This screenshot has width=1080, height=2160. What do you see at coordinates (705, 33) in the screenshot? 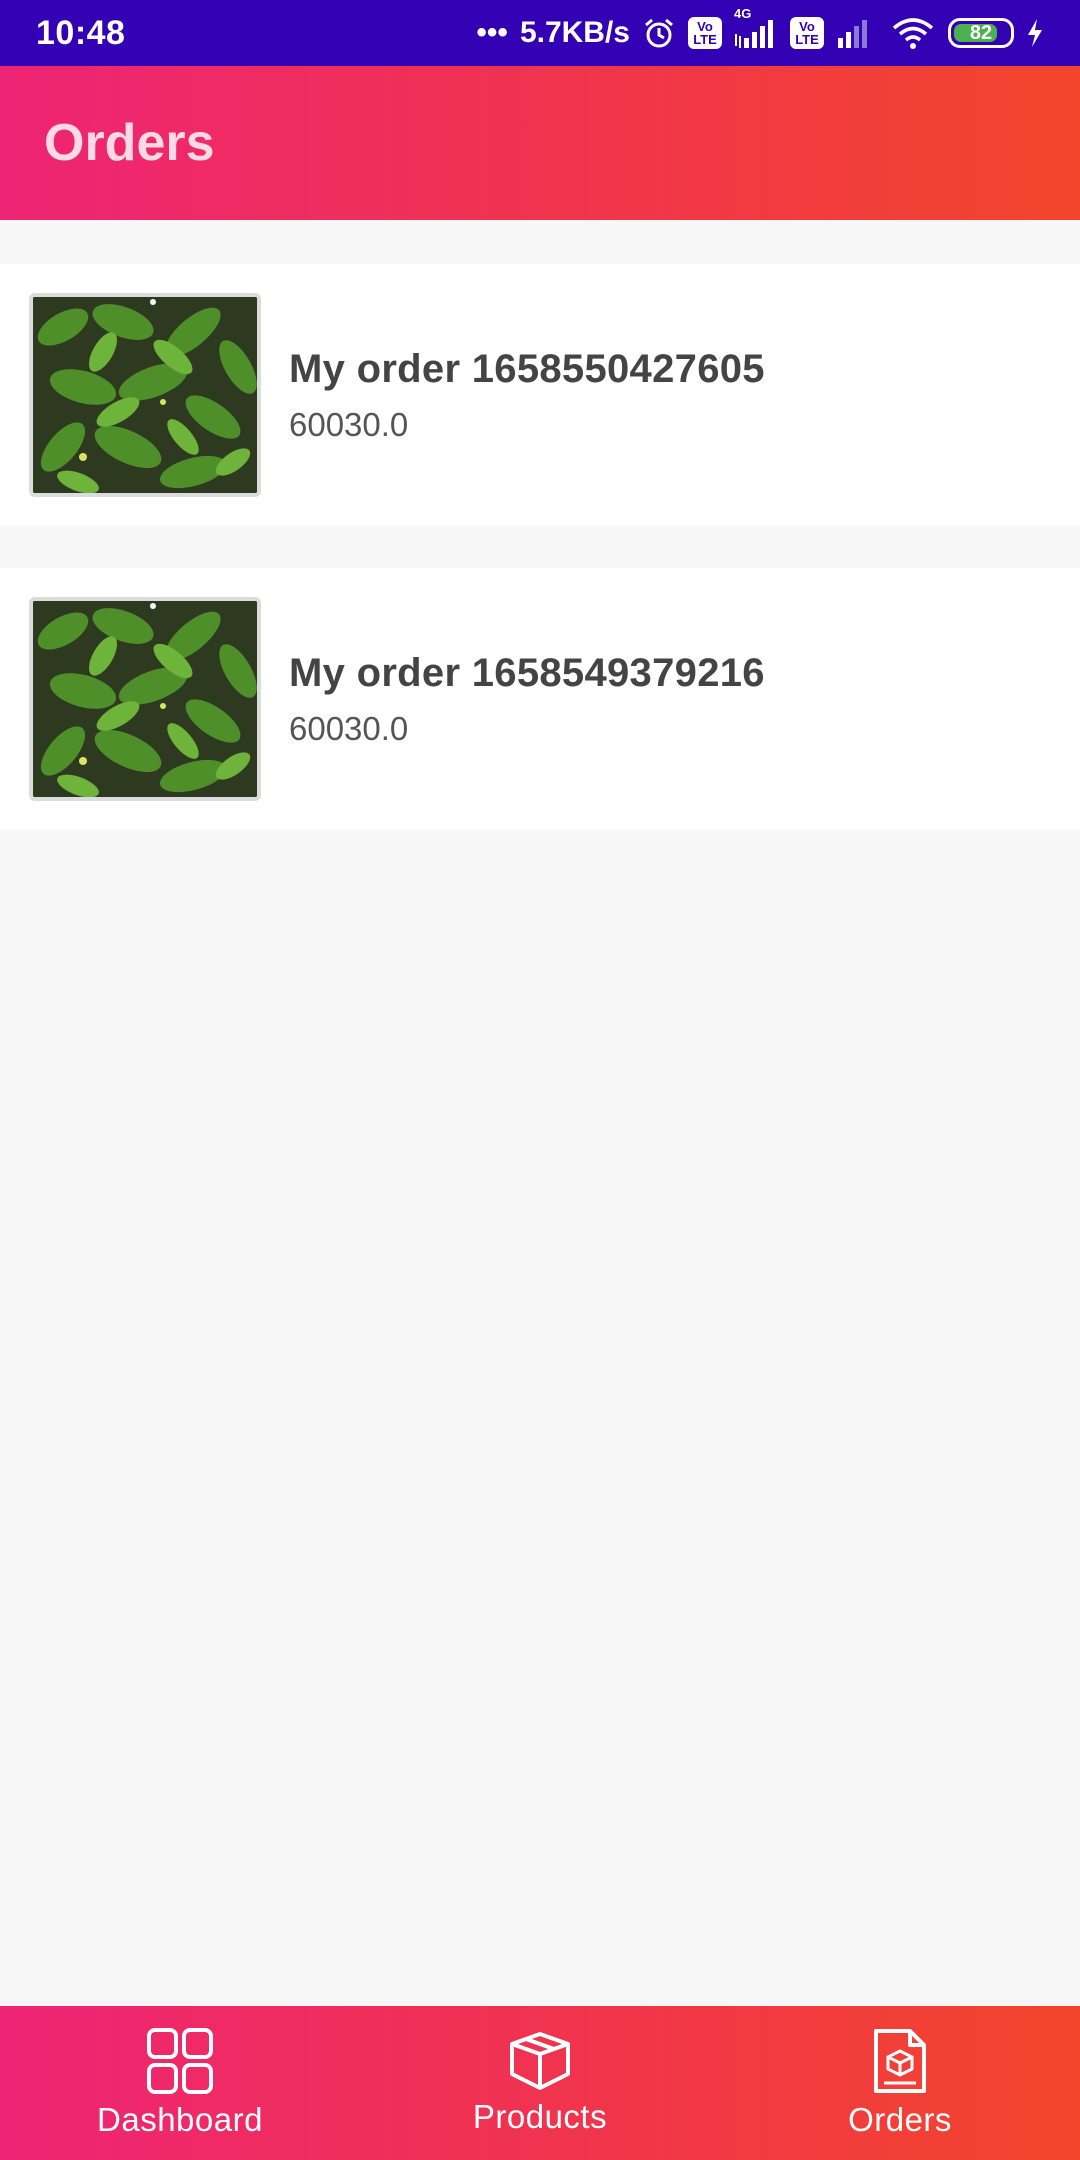
I see `volte-icon-1: Vo LTE` at bounding box center [705, 33].